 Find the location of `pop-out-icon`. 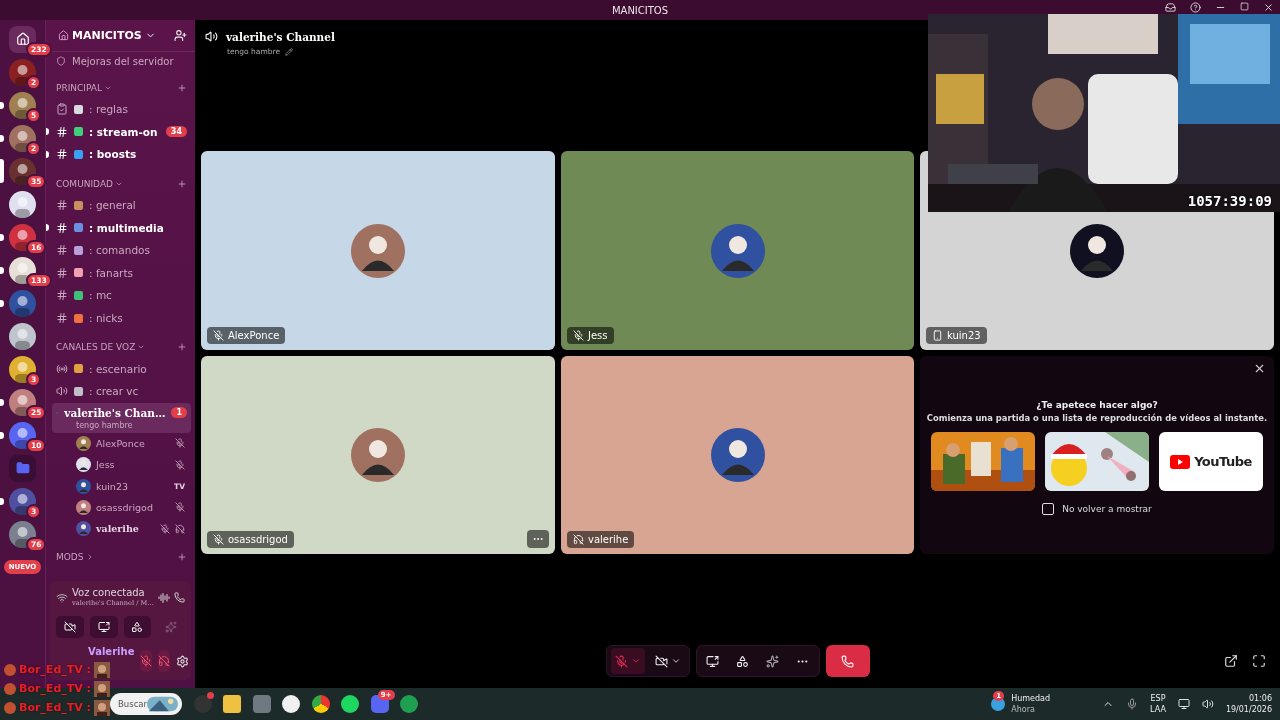

pop-out-icon is located at coordinates (1231, 661).